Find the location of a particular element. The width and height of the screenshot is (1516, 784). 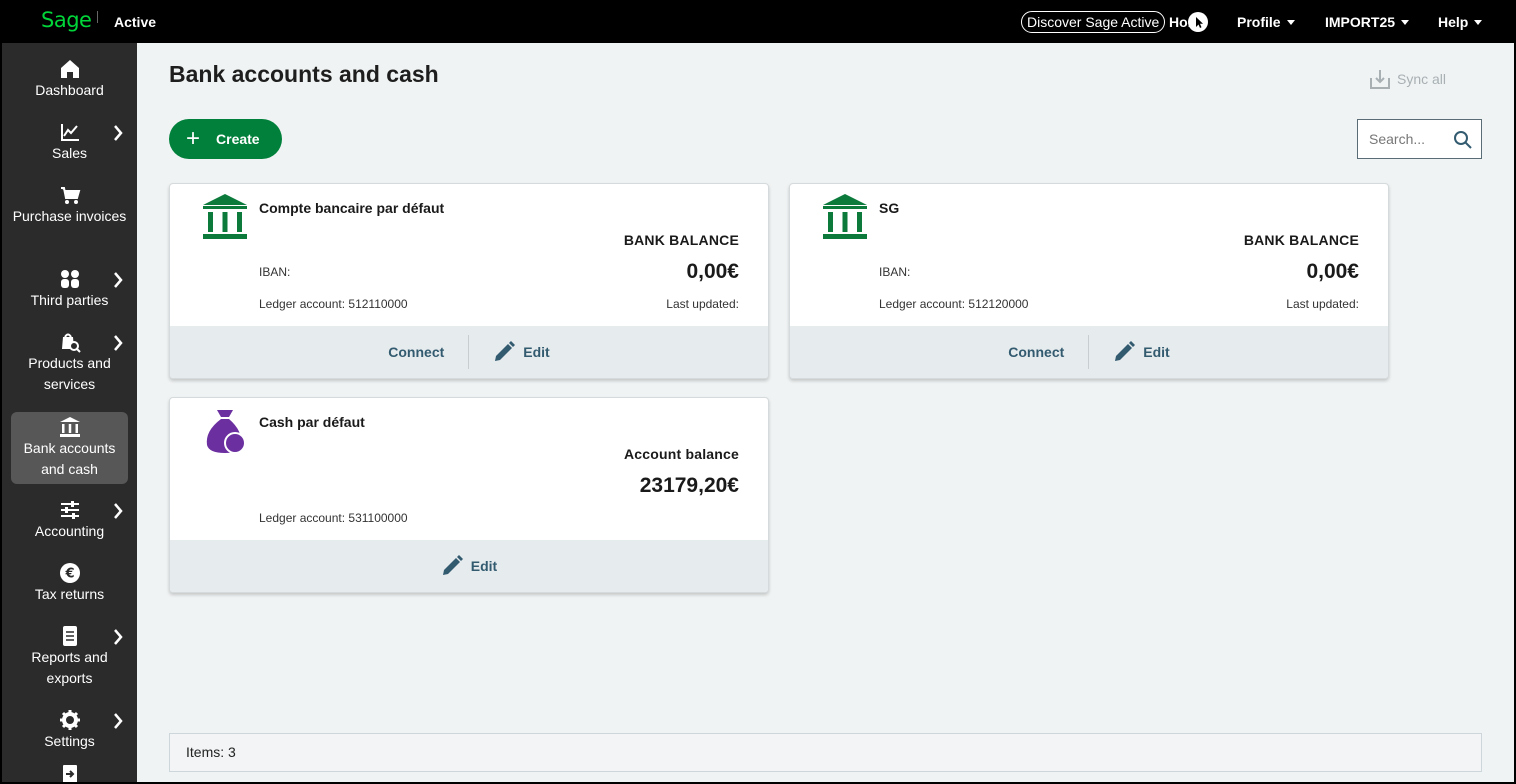

sage-logo: Sage is located at coordinates (66, 20).